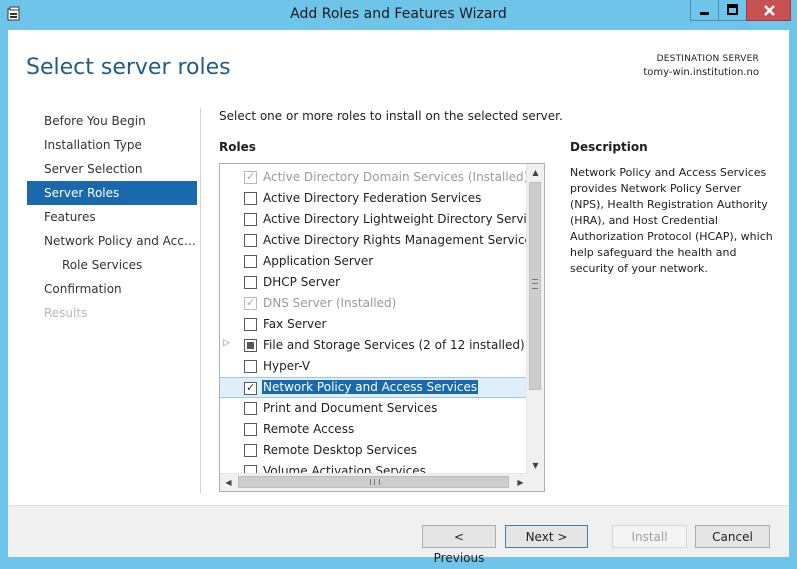 The width and height of the screenshot is (797, 569). Describe the element at coordinates (237, 147) in the screenshot. I see `roles-heading: Roles` at that location.